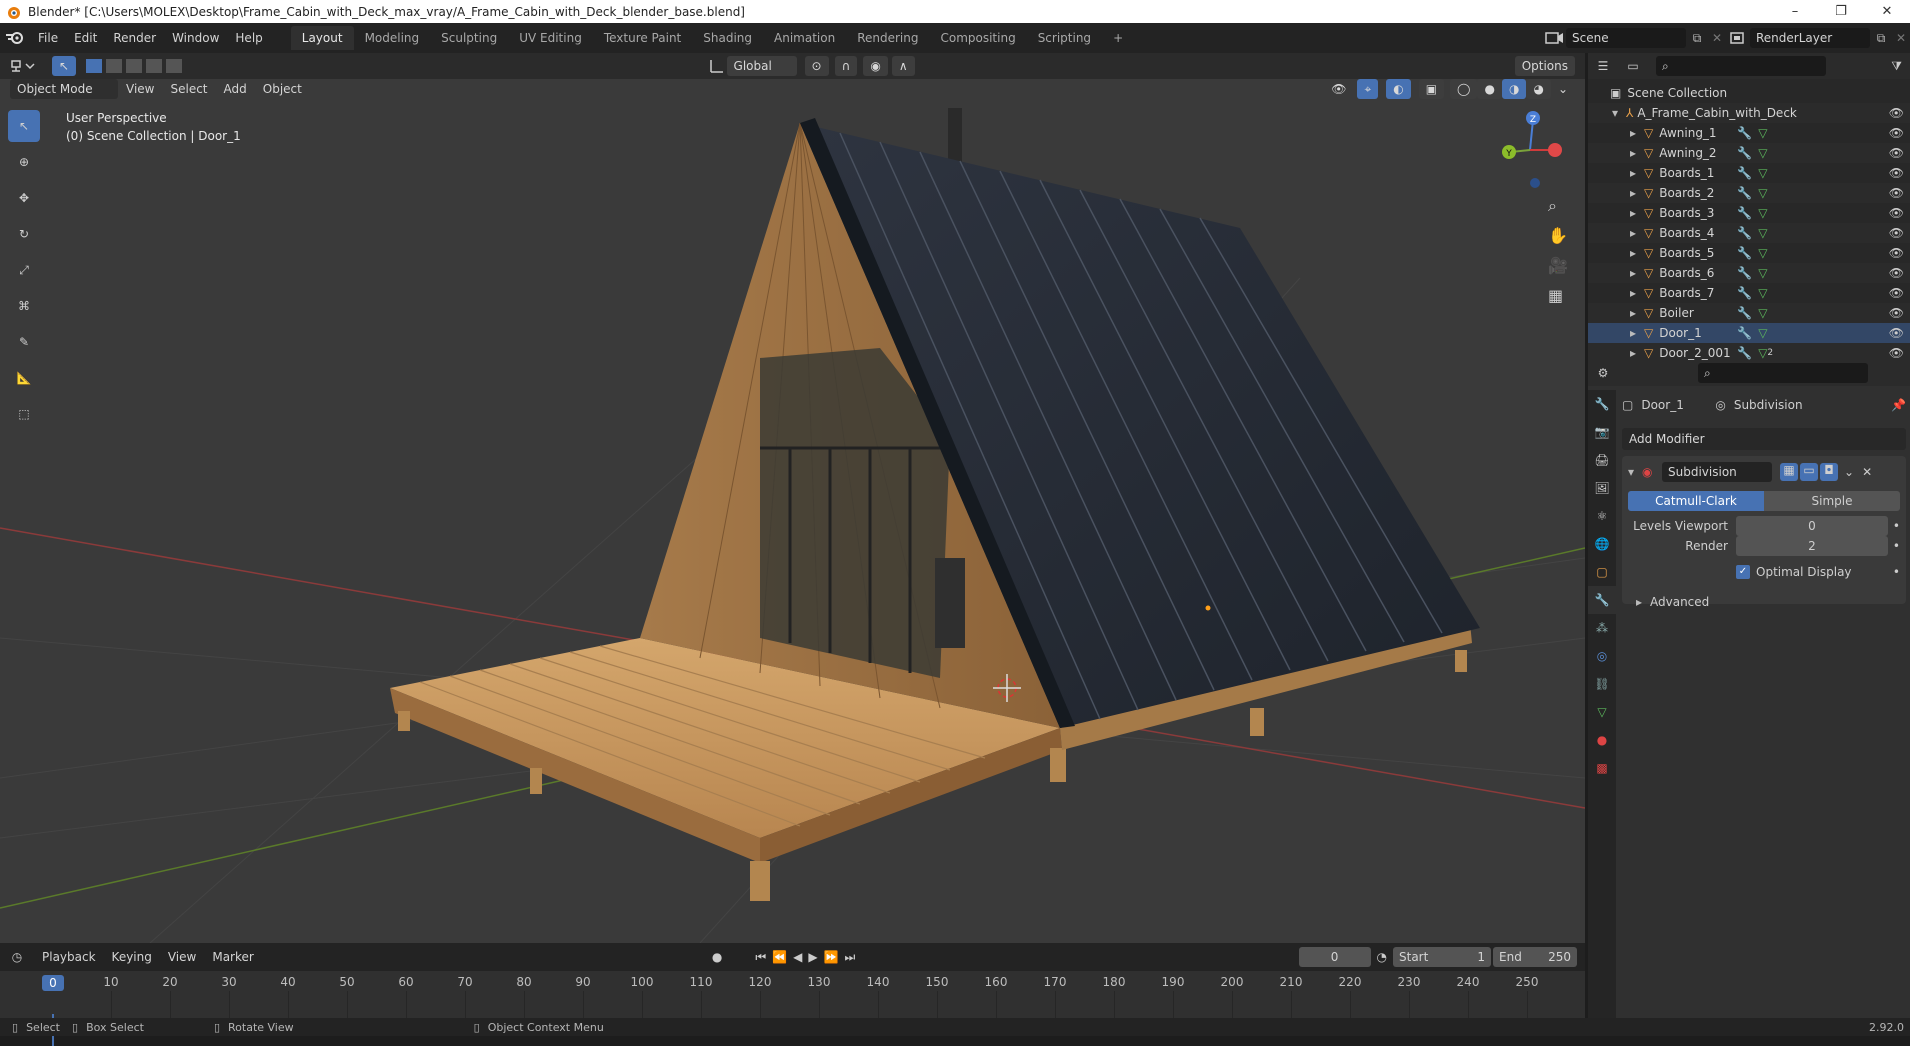  I want to click on render-layer-selector: RenderLayer, so click(1810, 38).